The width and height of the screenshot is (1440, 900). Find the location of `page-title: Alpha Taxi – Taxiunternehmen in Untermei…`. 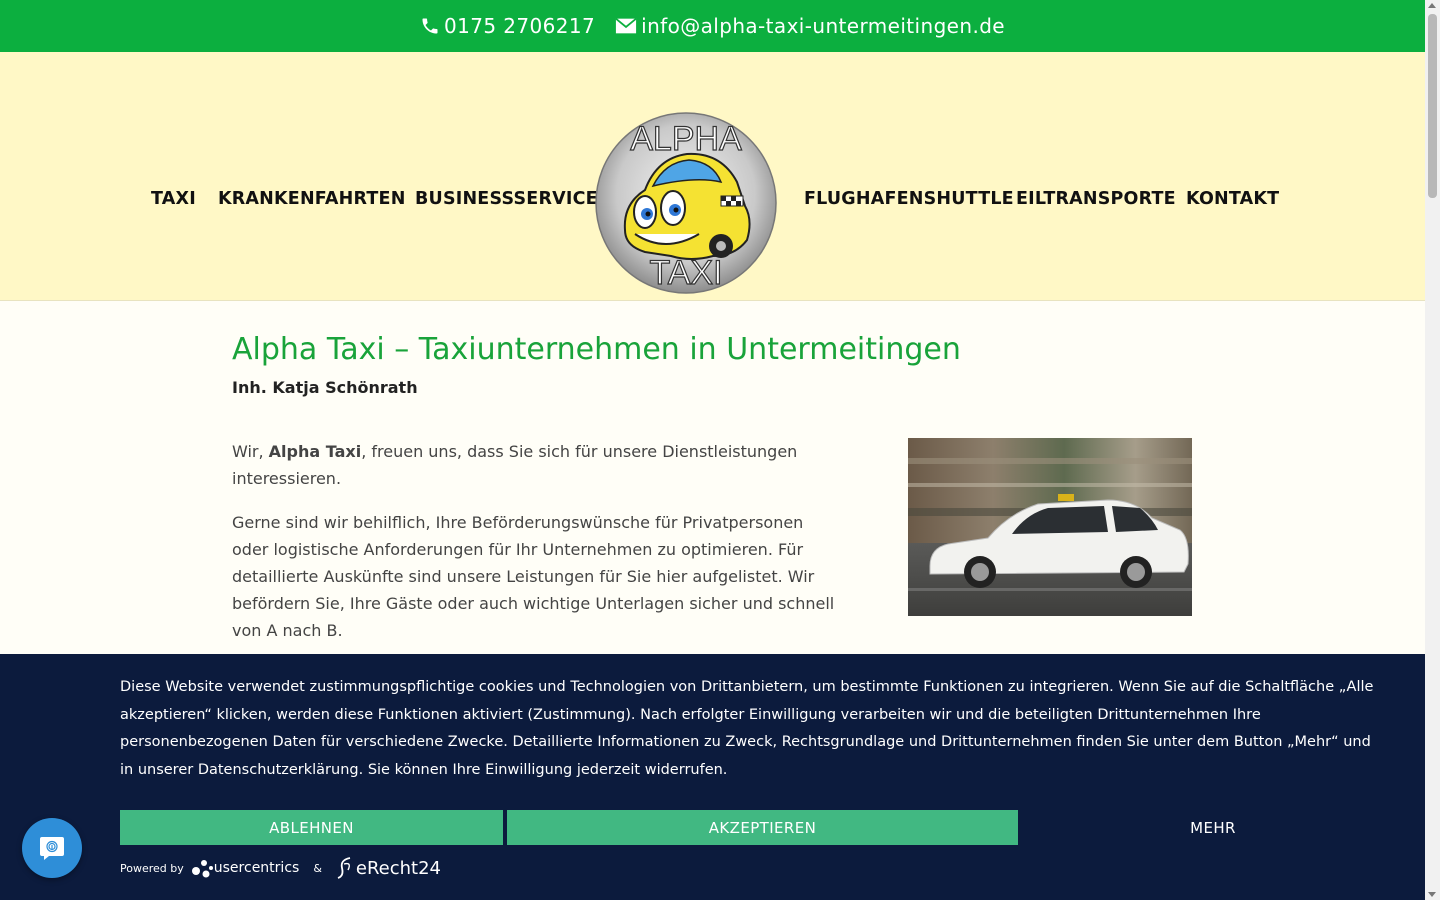

page-title: Alpha Taxi – Taxiunternehmen in Untermei… is located at coordinates (596, 349).